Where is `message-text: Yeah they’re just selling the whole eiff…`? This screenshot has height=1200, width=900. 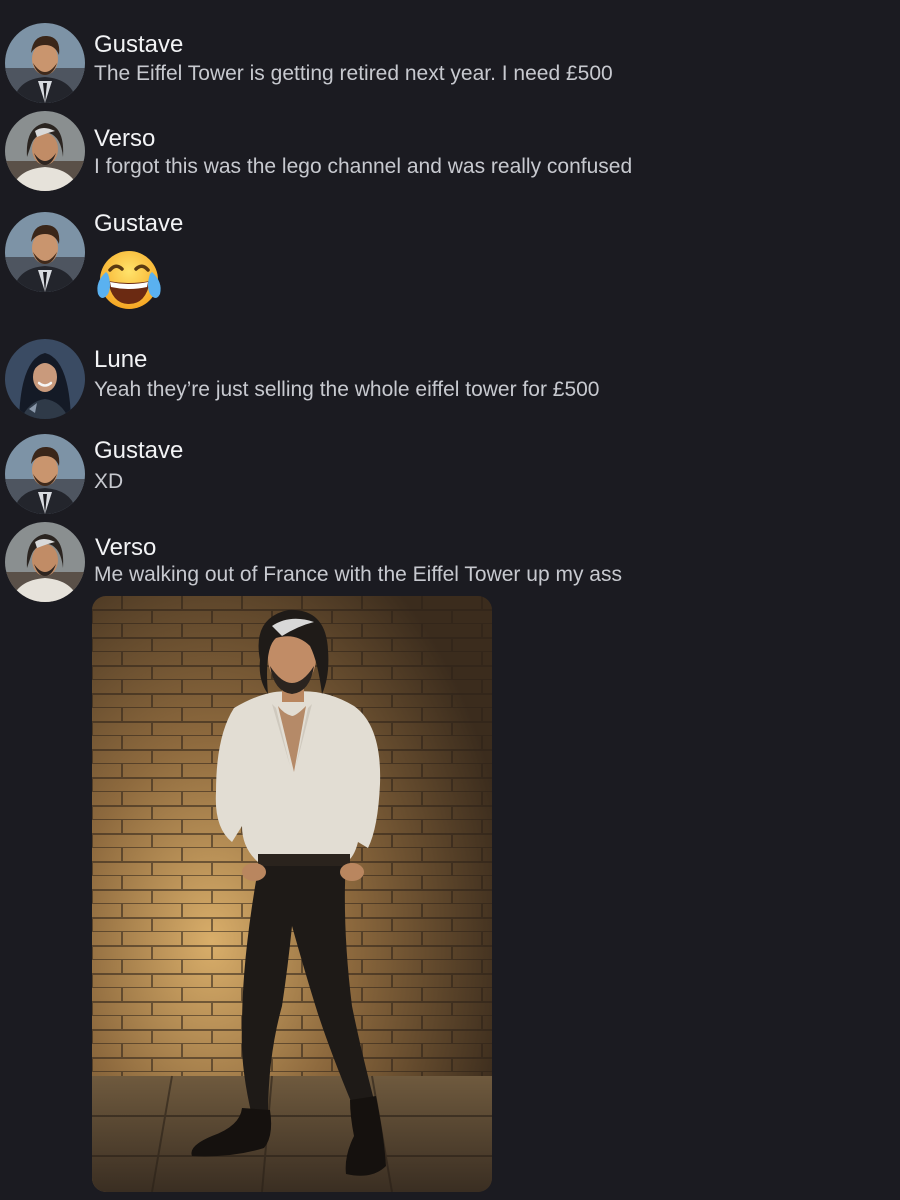
message-text: Yeah they’re just selling the whole eiff… is located at coordinates (347, 389).